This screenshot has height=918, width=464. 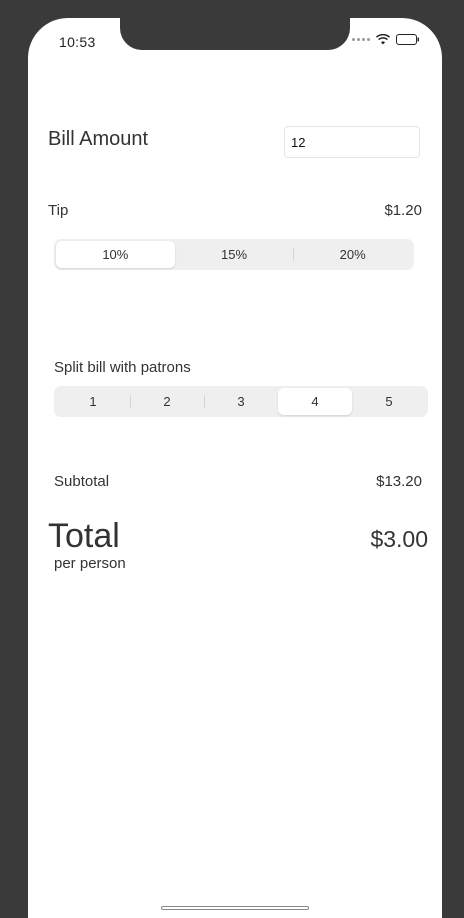 What do you see at coordinates (115, 254) in the screenshot?
I see `tip-option-10: 10%` at bounding box center [115, 254].